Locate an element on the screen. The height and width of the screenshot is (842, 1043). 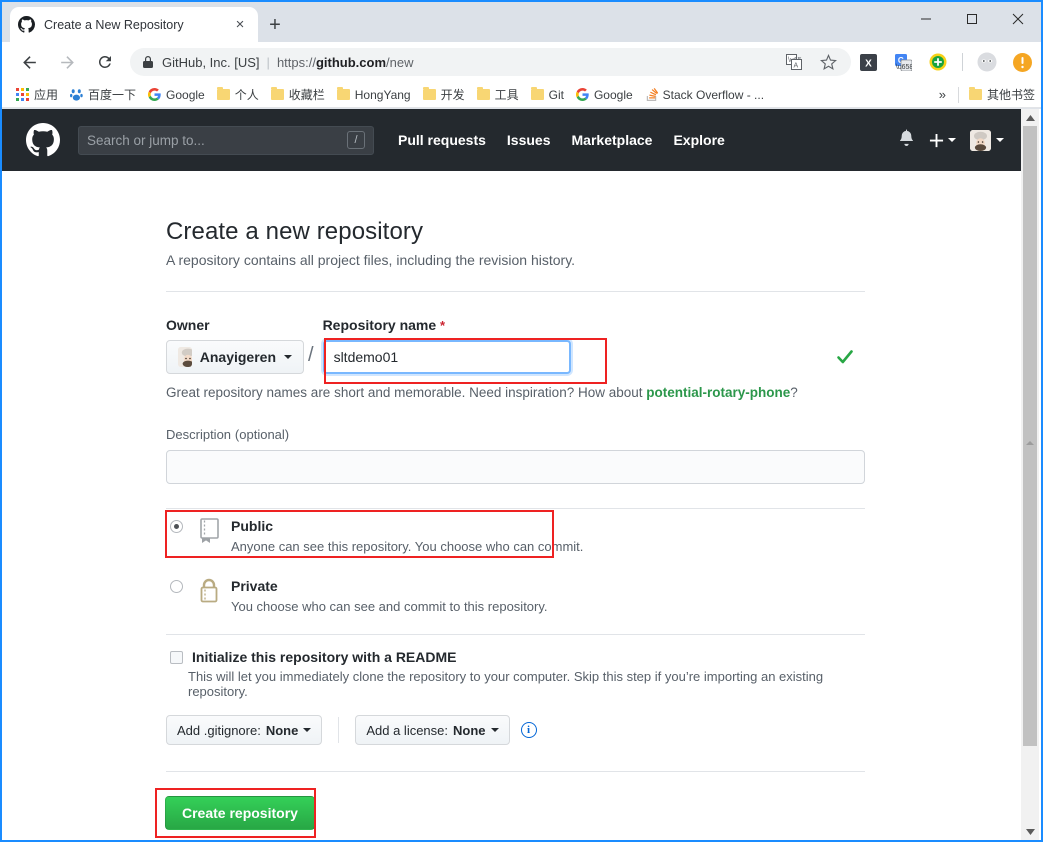
user-menu is located at coordinates (987, 140).